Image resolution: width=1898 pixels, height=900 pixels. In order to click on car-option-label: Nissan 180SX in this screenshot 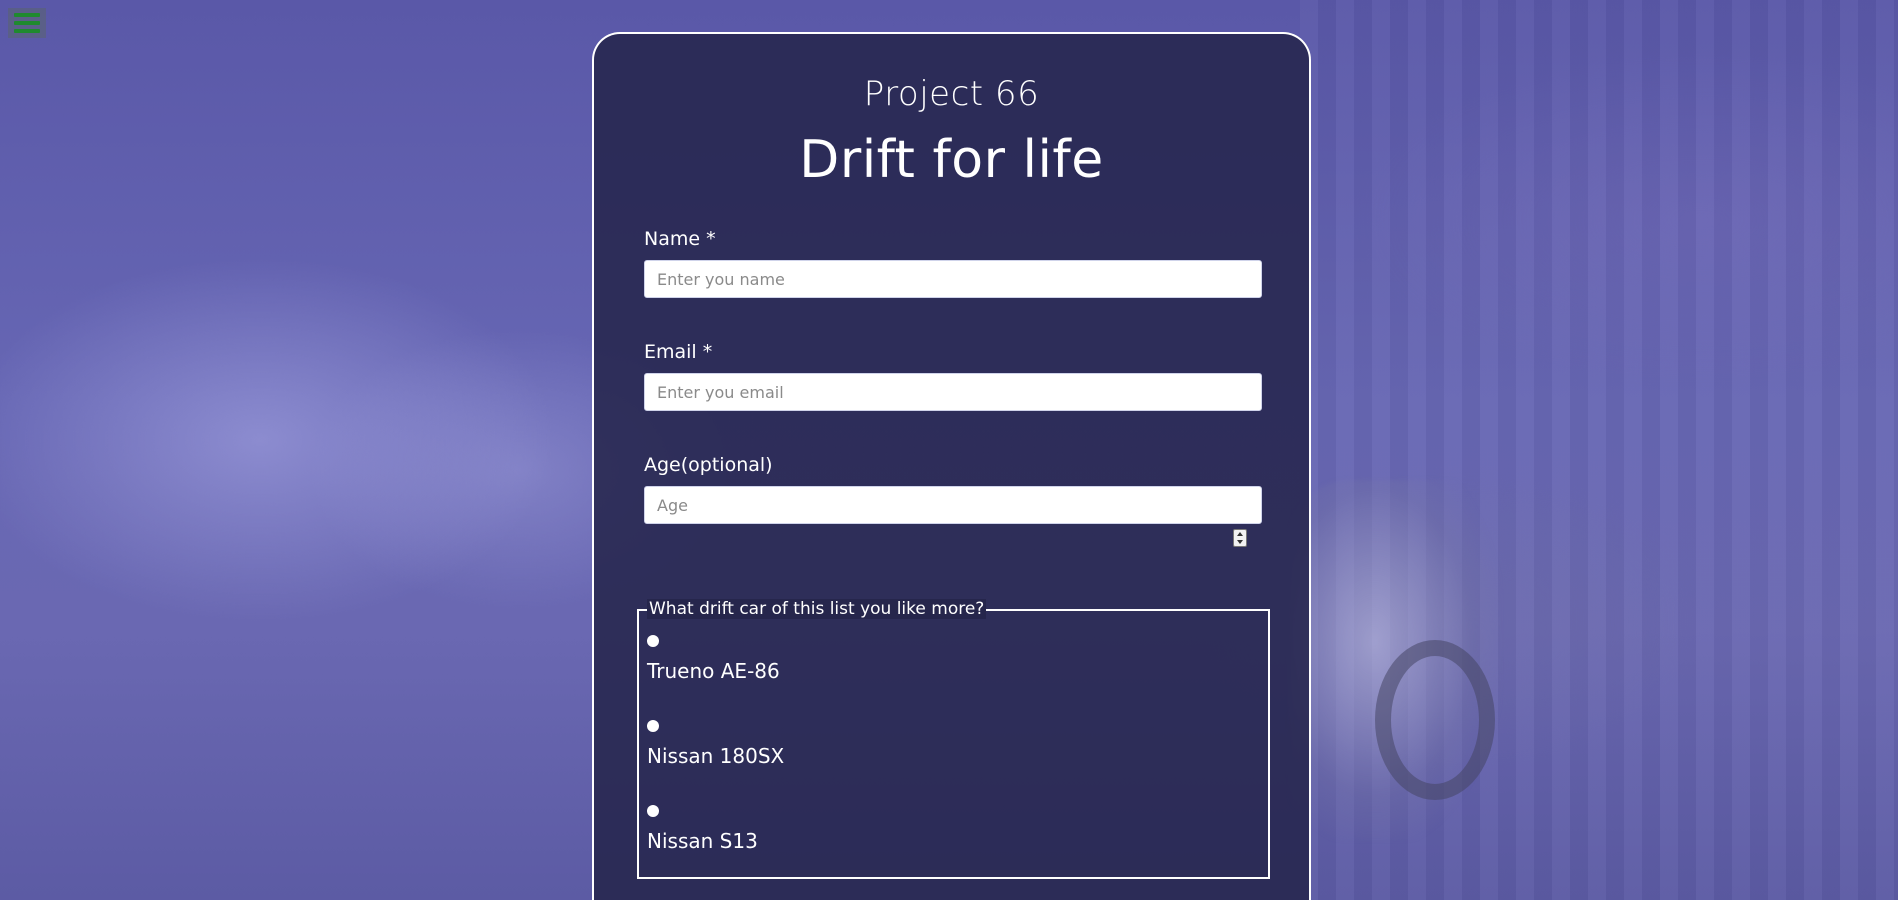, I will do `click(716, 756)`.